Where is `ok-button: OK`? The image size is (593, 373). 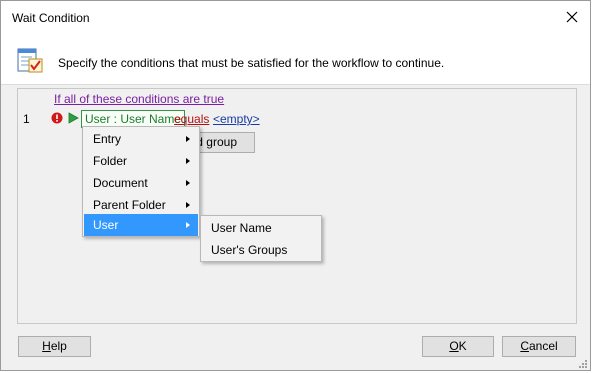
ok-button: OK is located at coordinates (458, 346).